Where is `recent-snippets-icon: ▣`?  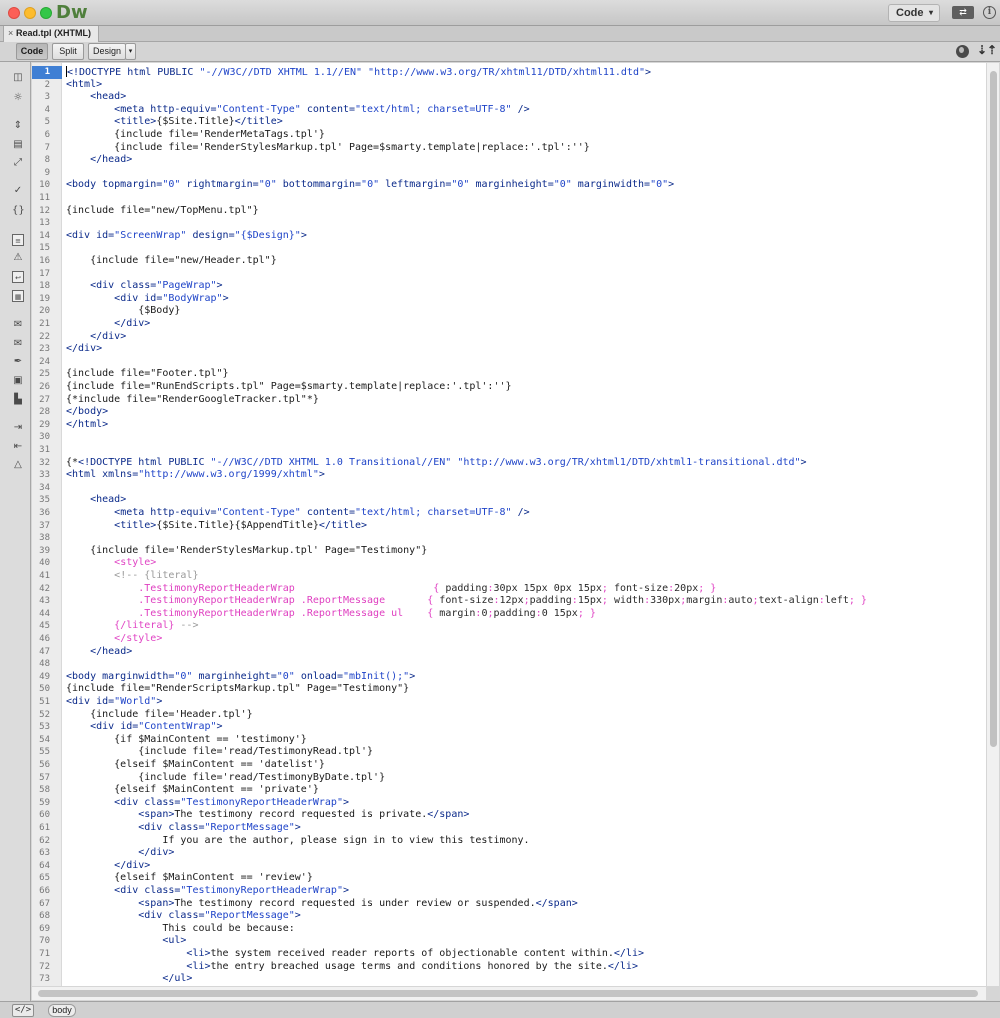 recent-snippets-icon: ▣ is located at coordinates (18, 381).